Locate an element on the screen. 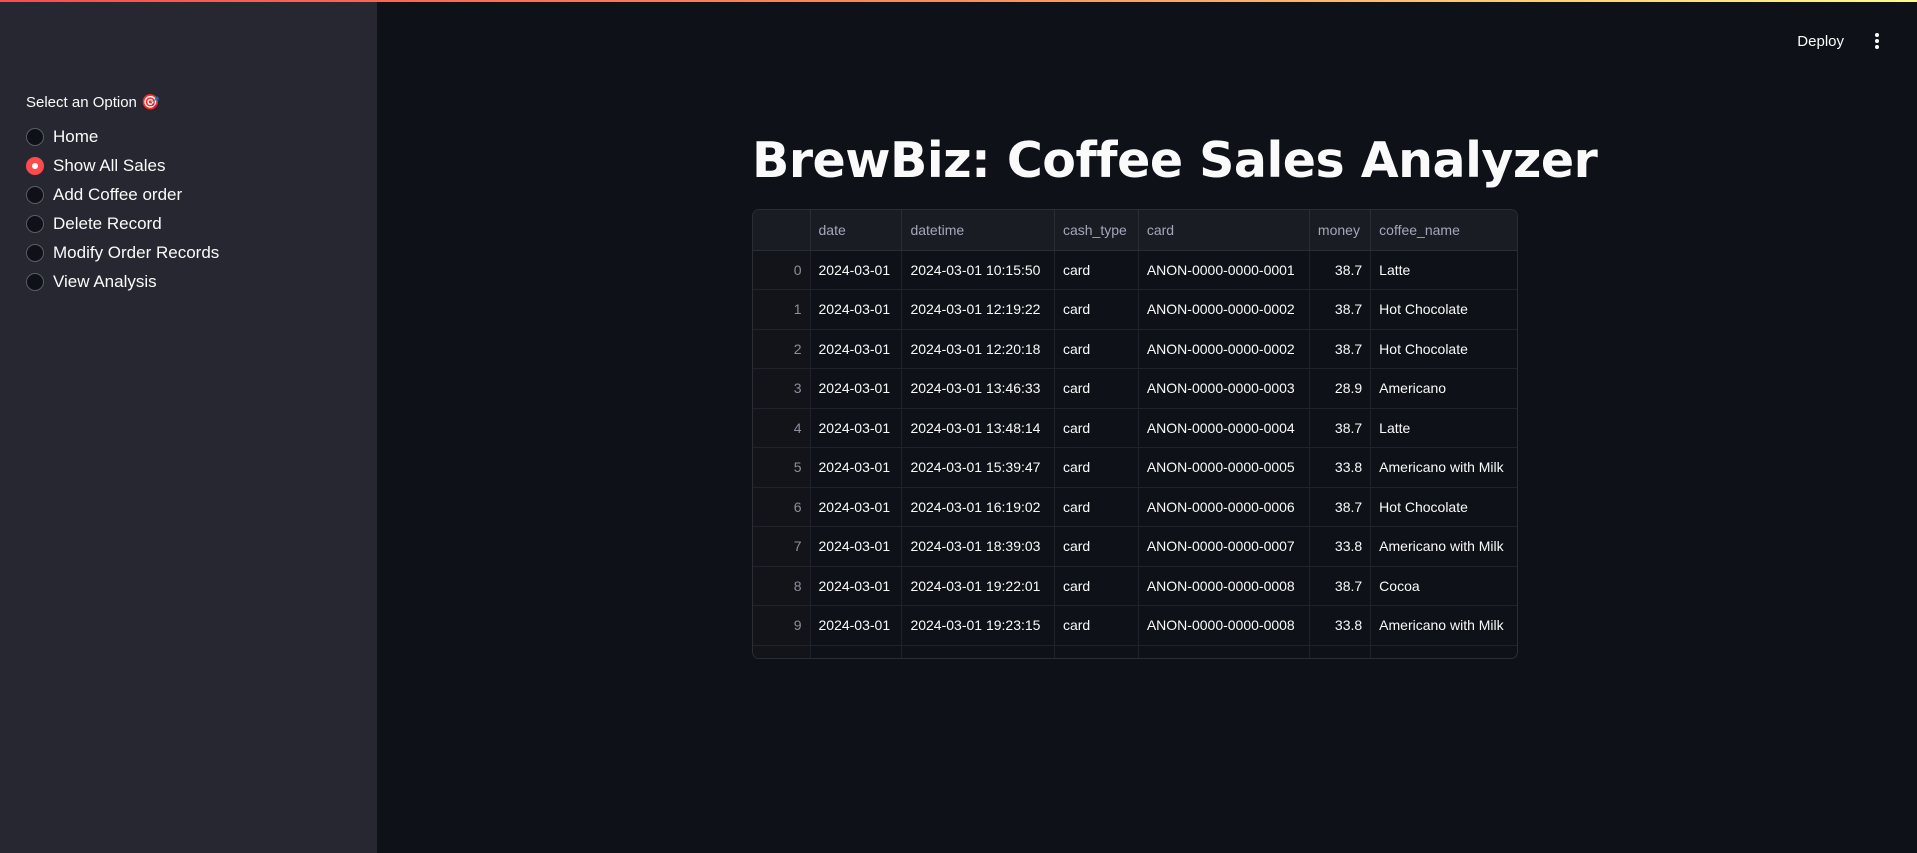  index-column-header is located at coordinates (782, 230).